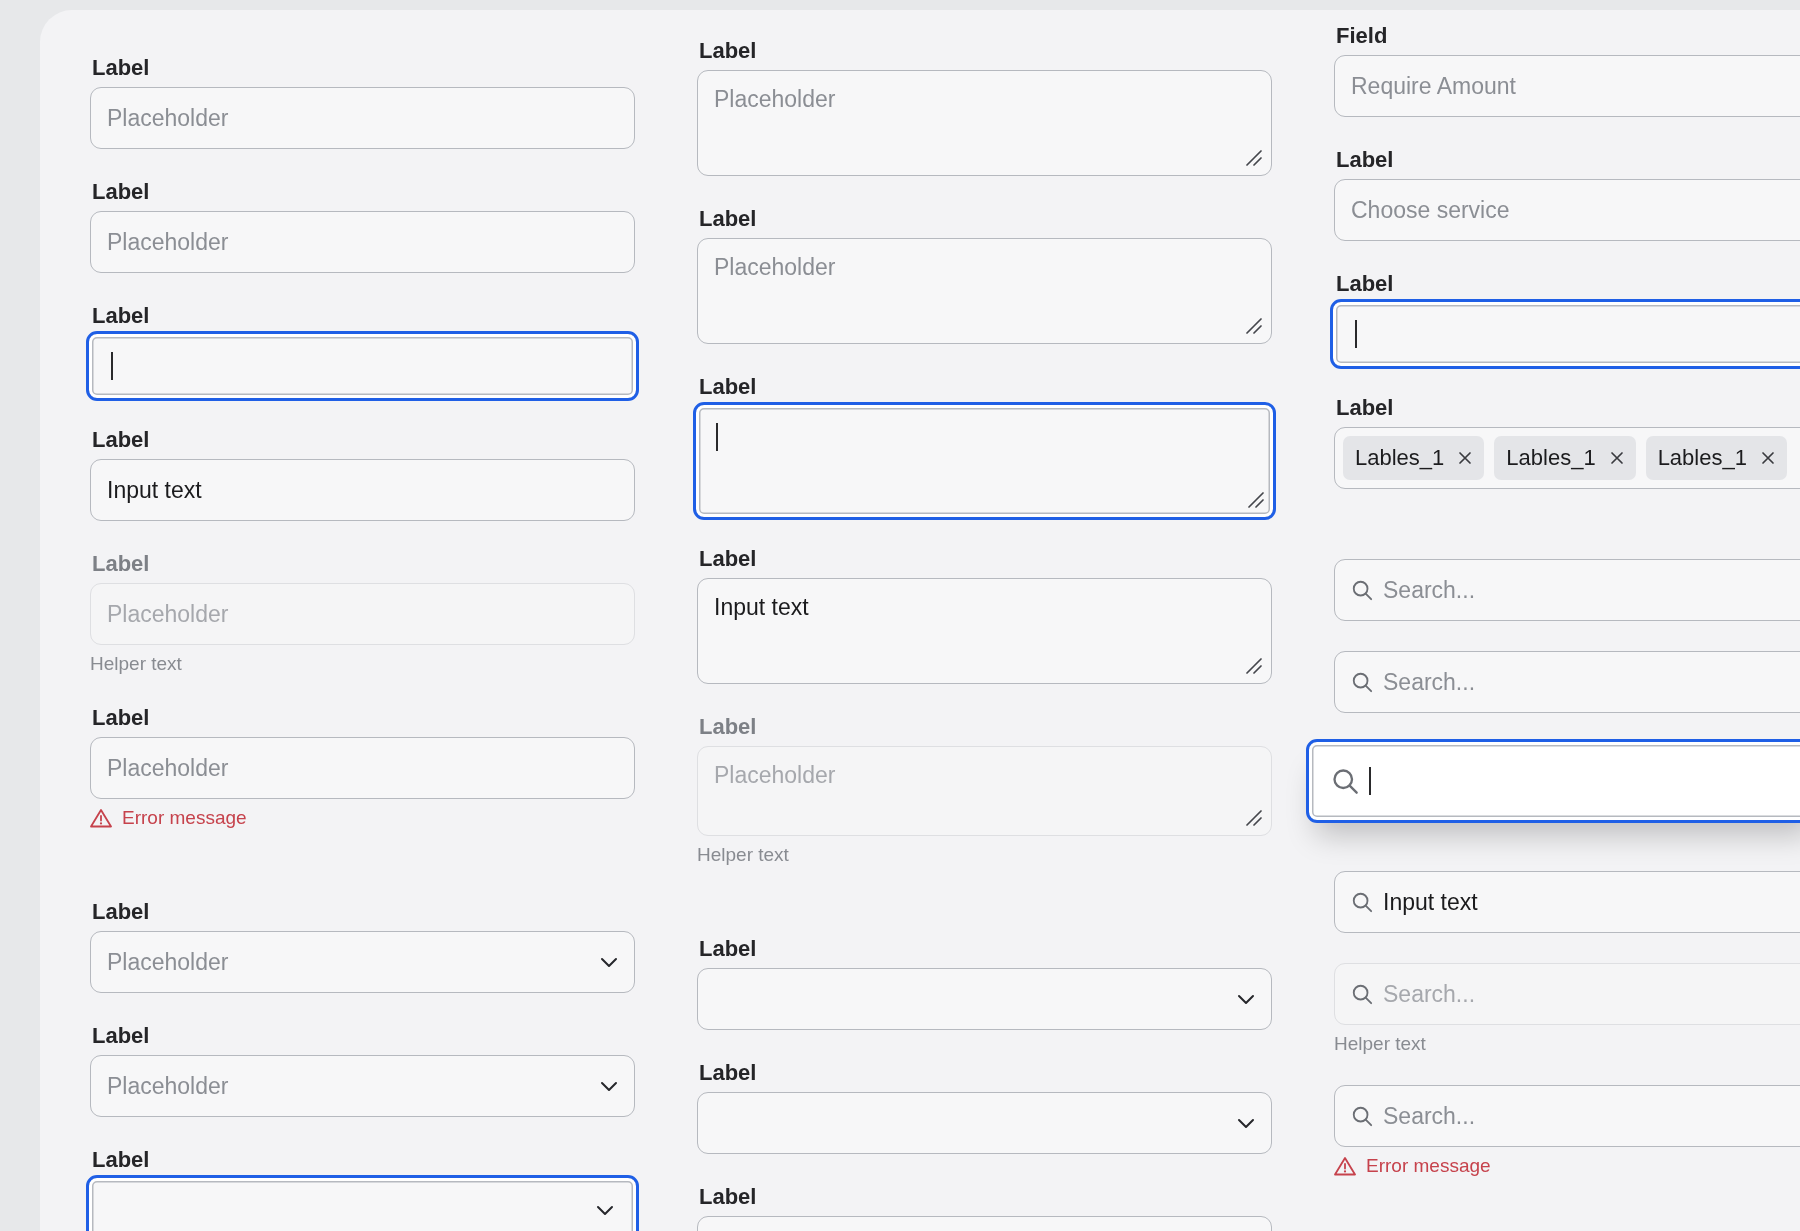 This screenshot has height=1231, width=1800. I want to click on field-label: Field, so click(1361, 36).